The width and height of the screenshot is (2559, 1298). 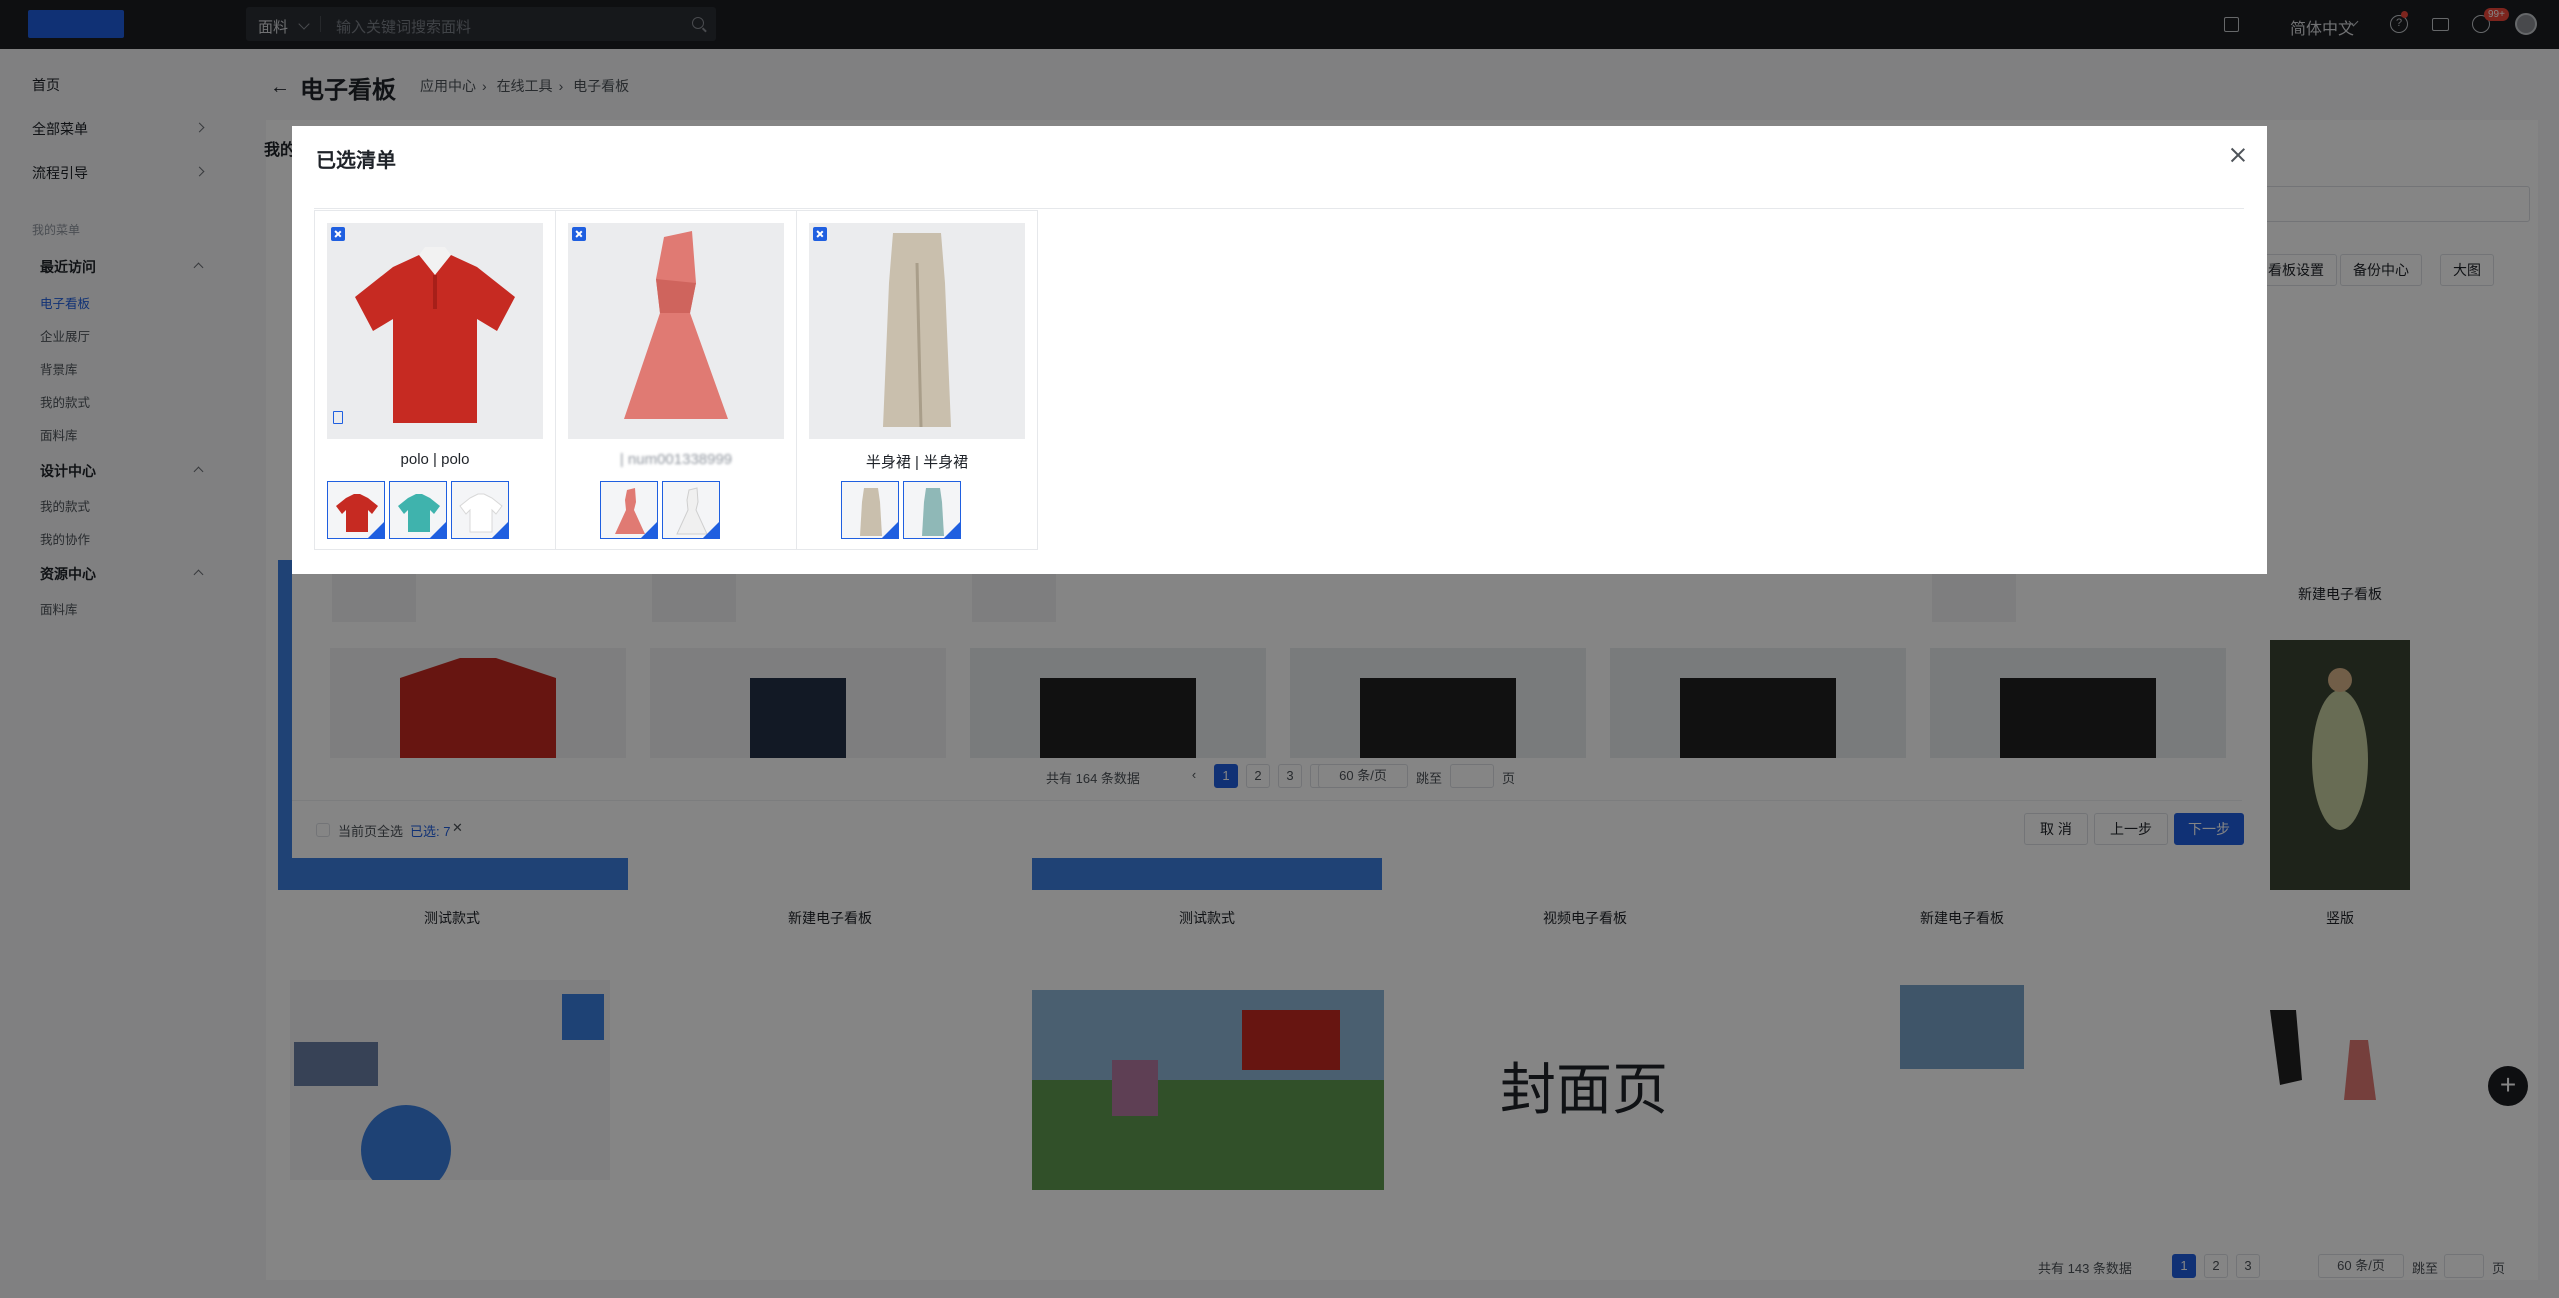 I want to click on style-name: | num001338999, so click(x=676, y=459).